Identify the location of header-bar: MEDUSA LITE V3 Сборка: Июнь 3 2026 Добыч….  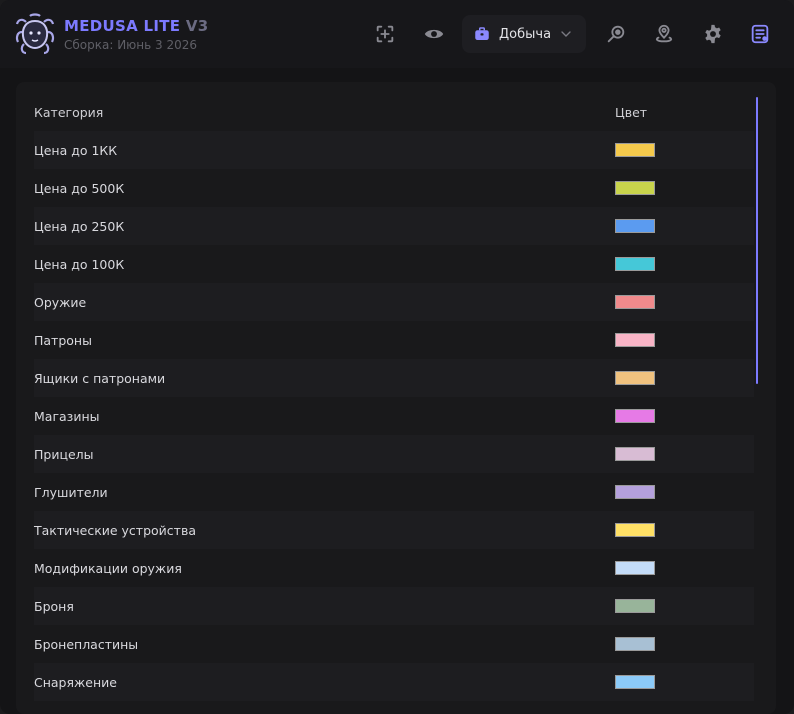
(397, 34).